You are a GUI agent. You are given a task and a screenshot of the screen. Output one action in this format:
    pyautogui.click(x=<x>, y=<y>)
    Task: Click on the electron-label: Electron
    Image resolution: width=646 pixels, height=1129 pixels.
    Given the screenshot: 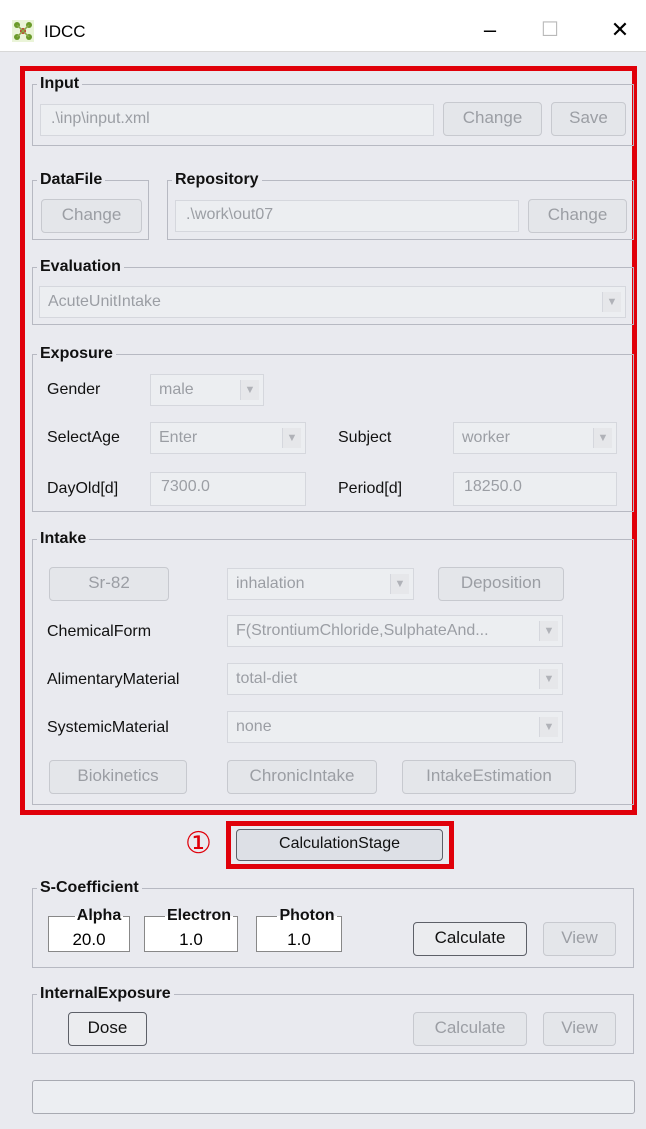 What is the action you would take?
    pyautogui.click(x=198, y=915)
    